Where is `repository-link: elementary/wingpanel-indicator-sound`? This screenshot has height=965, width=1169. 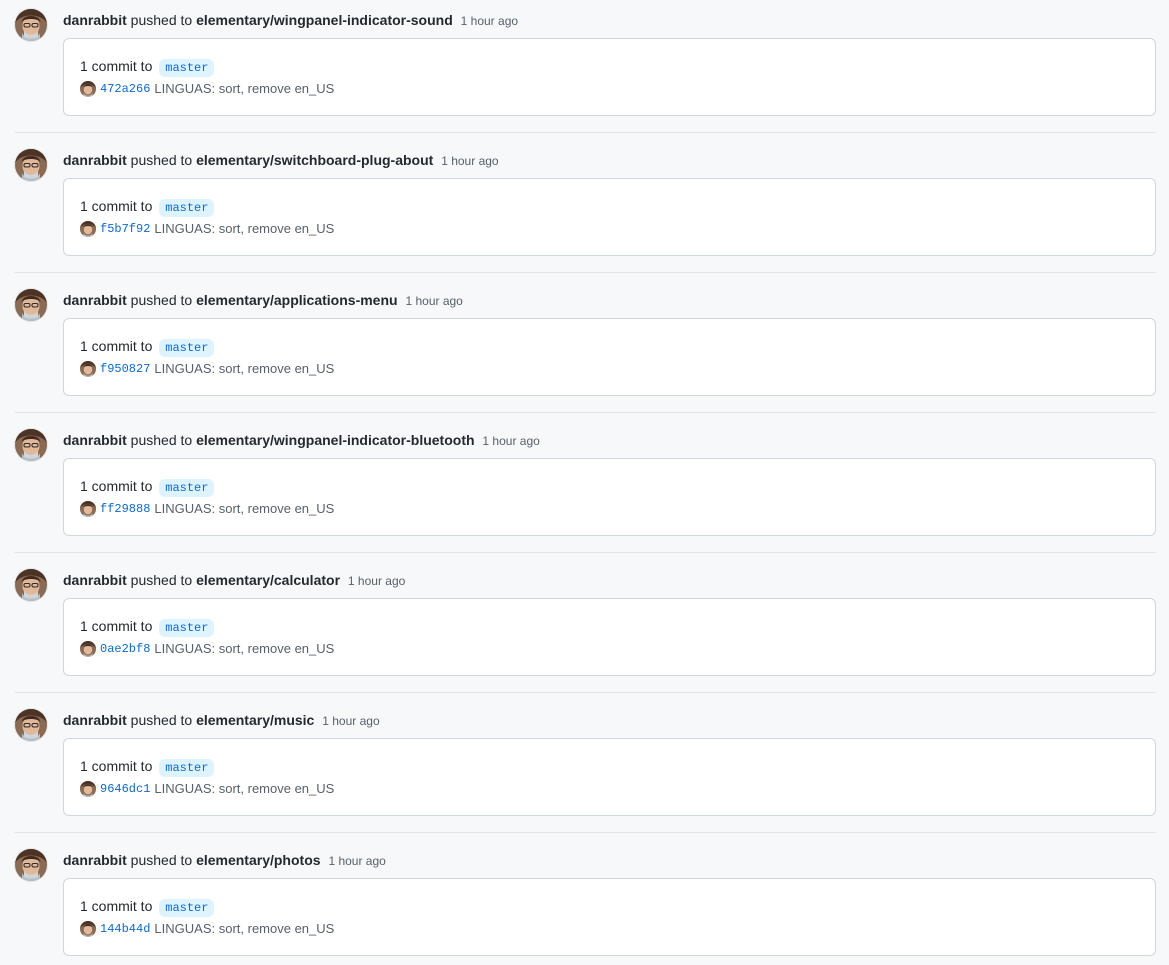 repository-link: elementary/wingpanel-indicator-sound is located at coordinates (324, 20).